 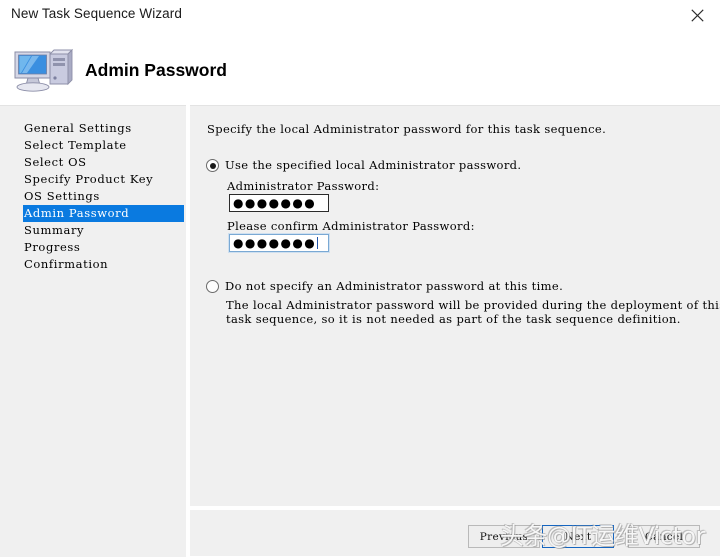 What do you see at coordinates (578, 536) in the screenshot?
I see `next-button: Next` at bounding box center [578, 536].